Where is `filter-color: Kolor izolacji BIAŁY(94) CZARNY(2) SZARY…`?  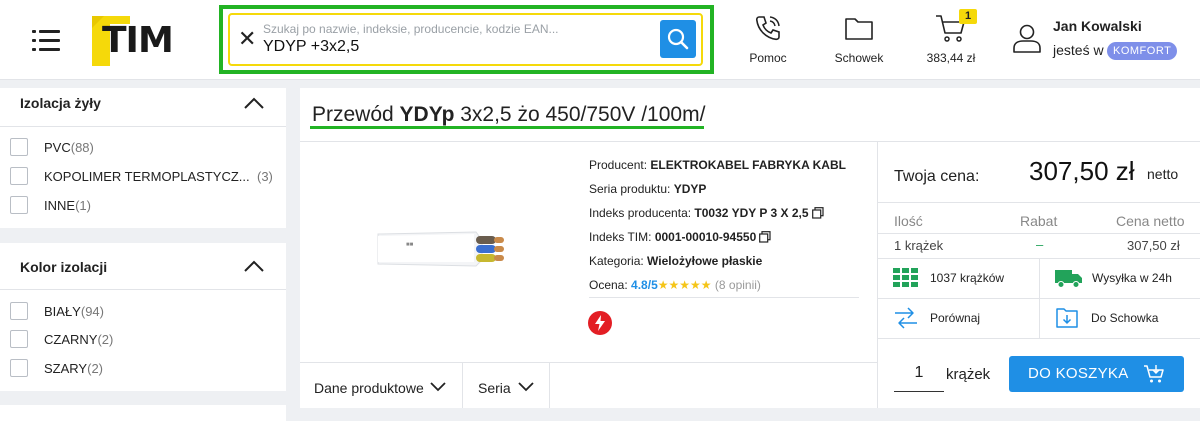
filter-color: Kolor izolacji BIAŁY(94) CZARNY(2) SZARY… is located at coordinates (143, 317).